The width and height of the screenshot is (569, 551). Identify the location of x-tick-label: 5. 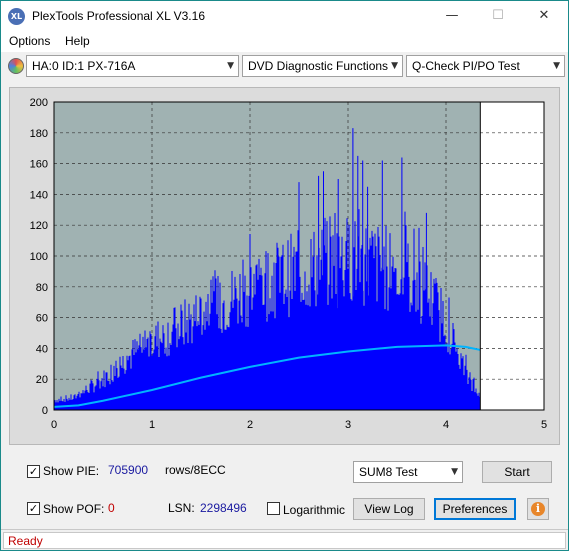
(544, 425).